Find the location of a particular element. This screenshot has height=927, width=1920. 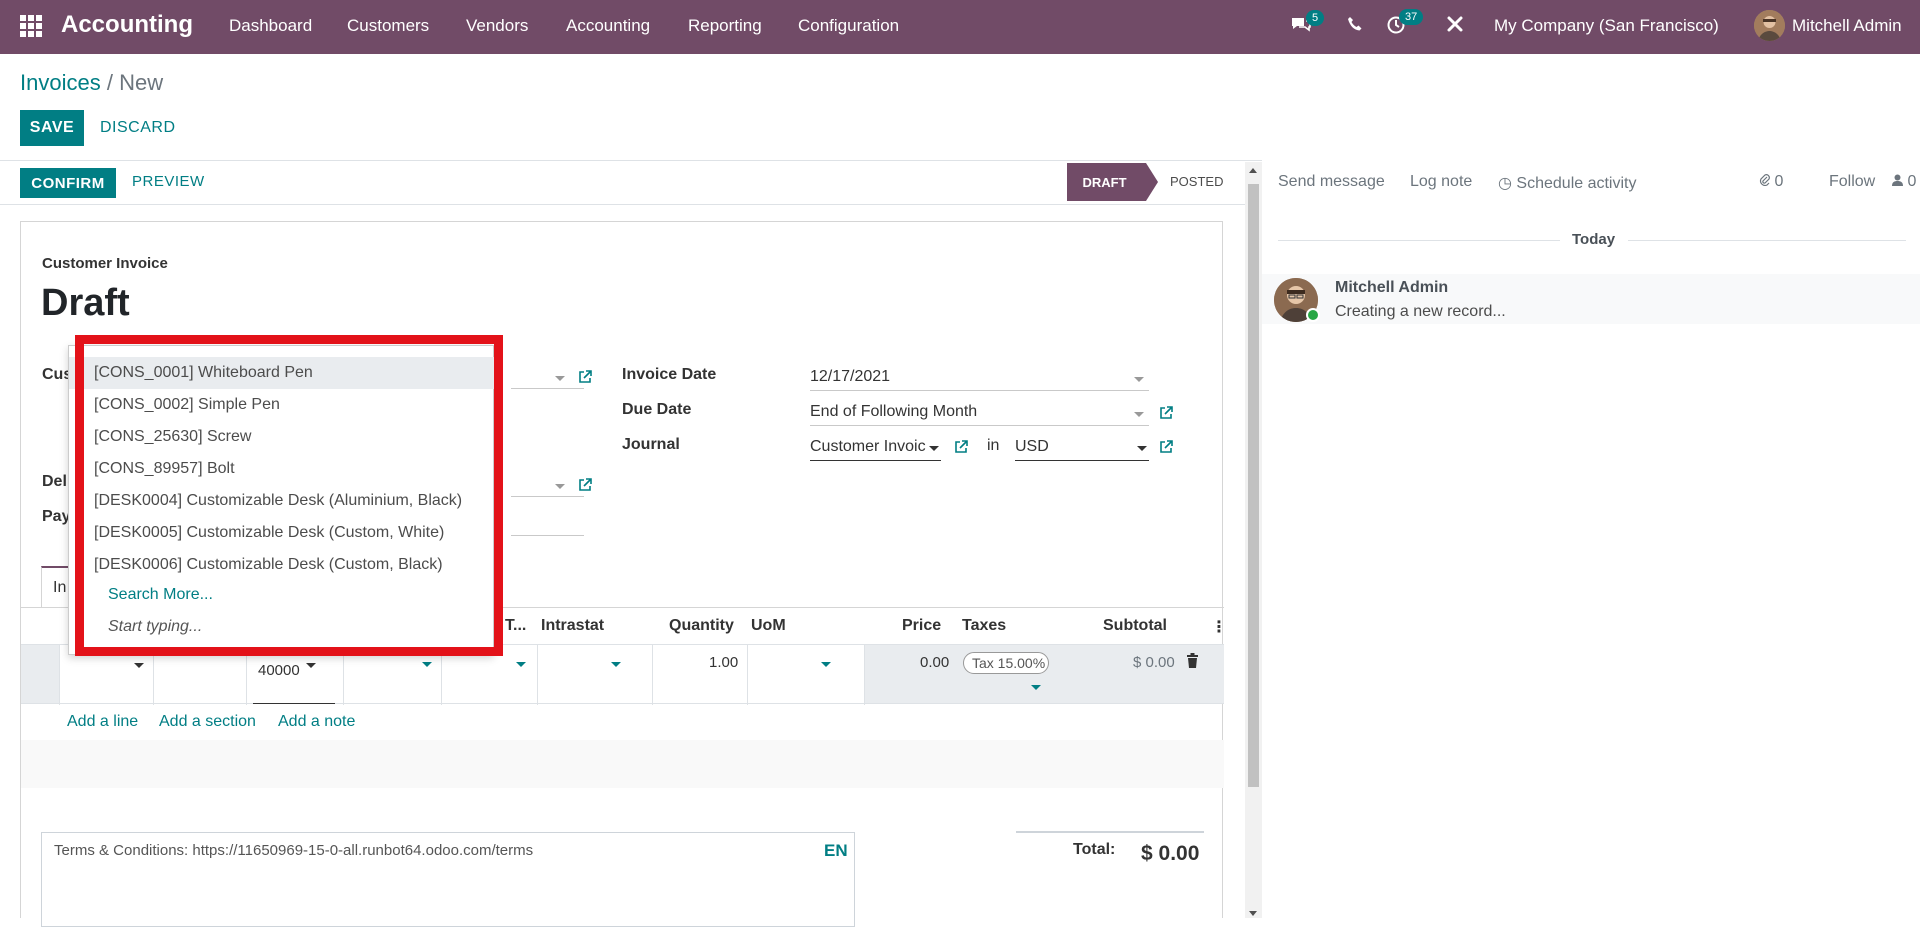

clock-icon: ◷ is located at coordinates (1505, 183).